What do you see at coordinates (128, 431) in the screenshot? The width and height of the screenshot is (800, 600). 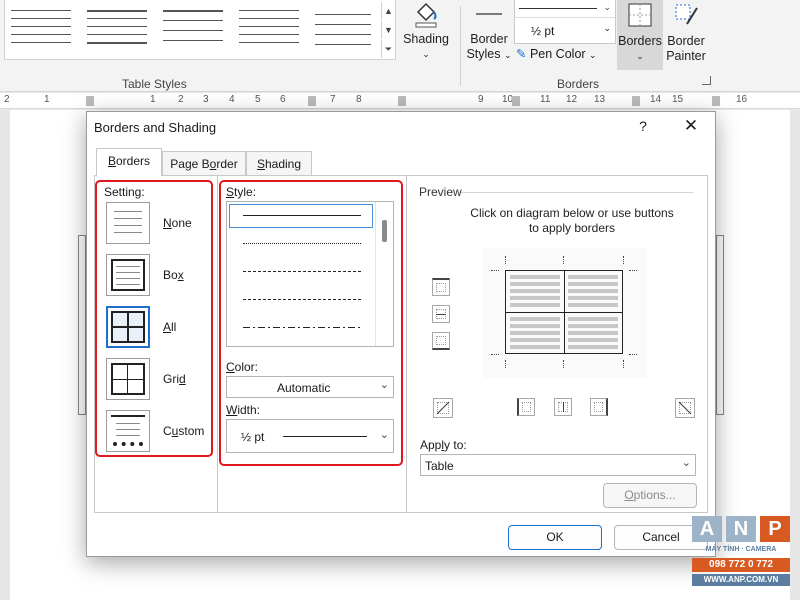 I see `setting-custom-icon` at bounding box center [128, 431].